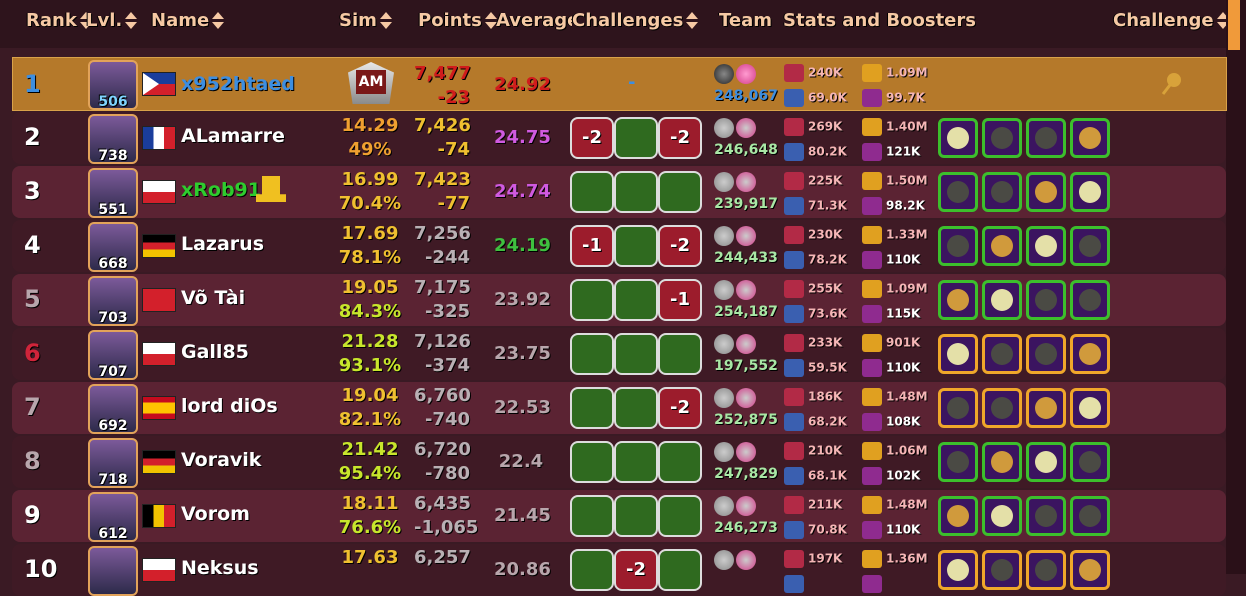  Describe the element at coordinates (113, 480) in the screenshot. I see `level-badge: 718` at that location.